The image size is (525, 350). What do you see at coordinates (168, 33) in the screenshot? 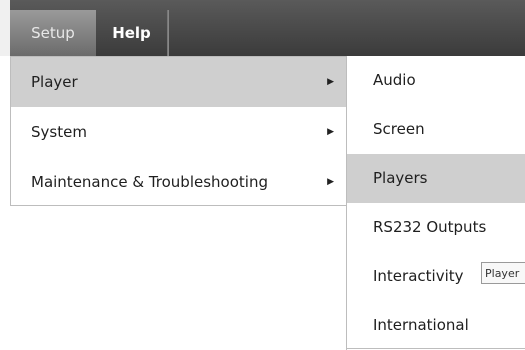
I see `menu-separator` at bounding box center [168, 33].